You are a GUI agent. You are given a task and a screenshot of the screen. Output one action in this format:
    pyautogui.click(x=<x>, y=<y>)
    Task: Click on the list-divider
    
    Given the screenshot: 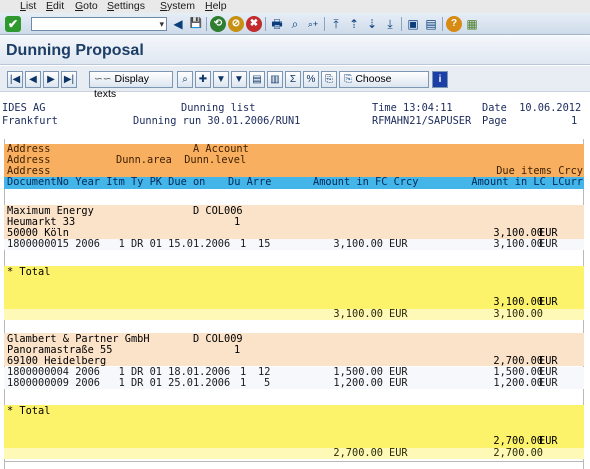 What is the action you would take?
    pyautogui.click(x=294, y=461)
    